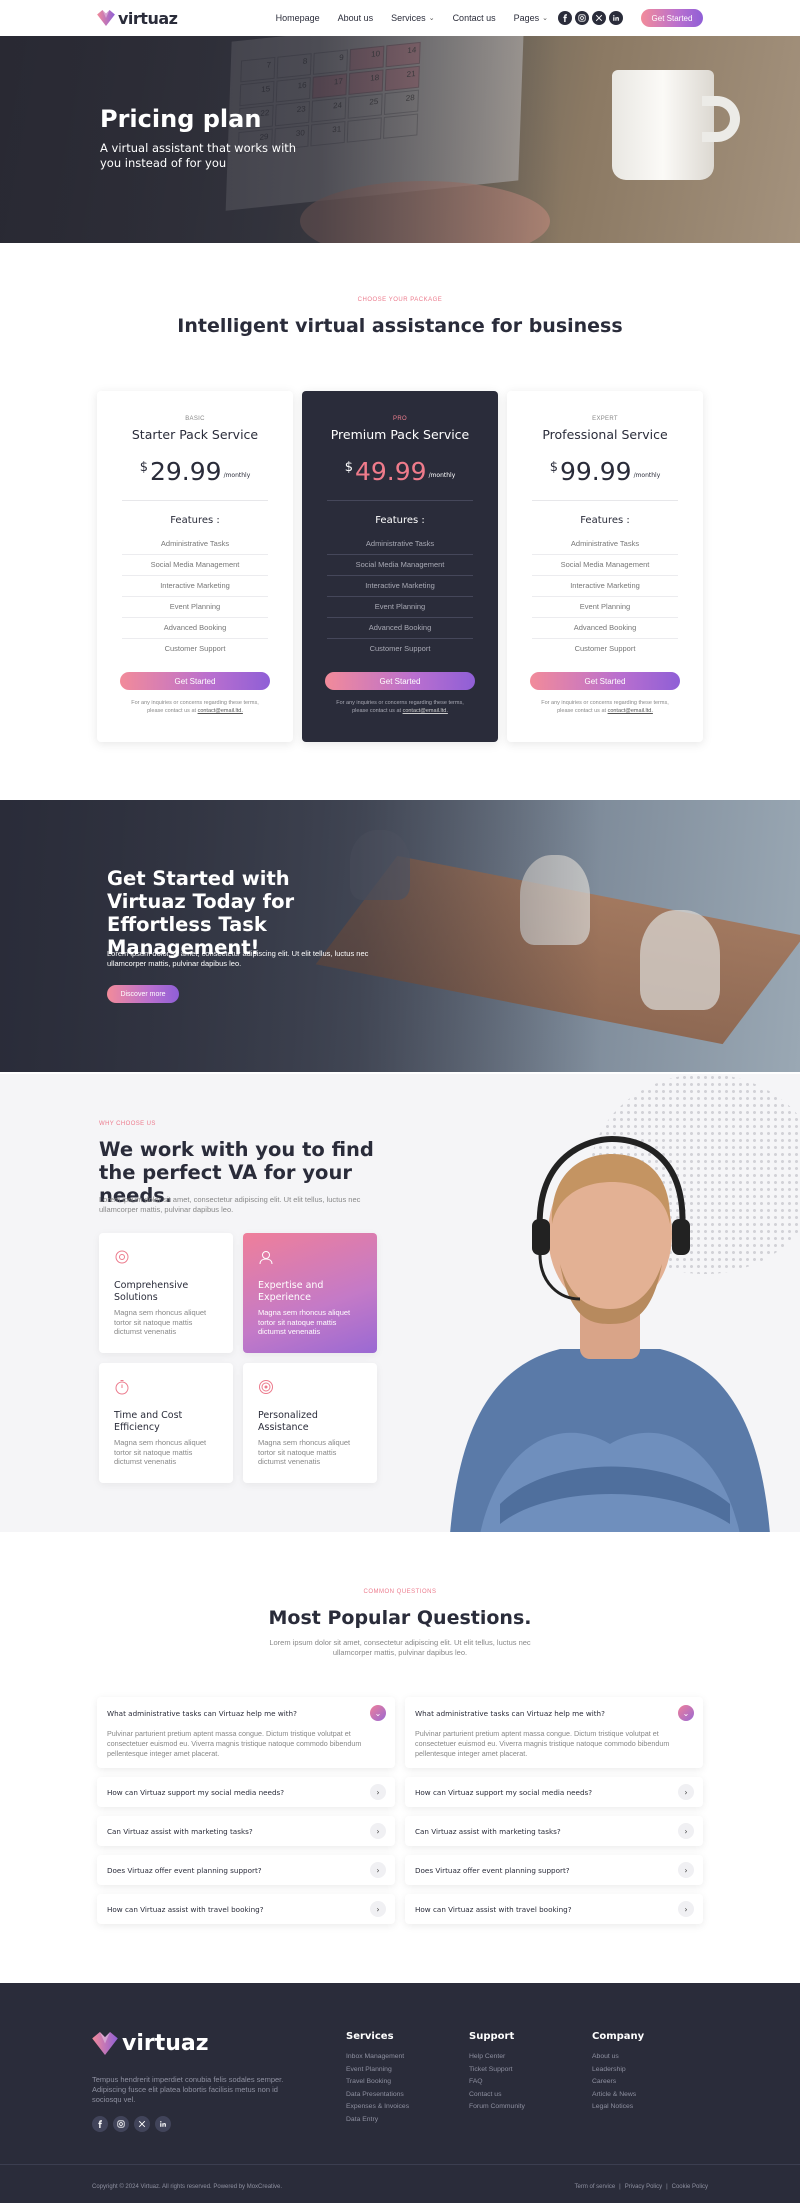  I want to click on pricing-title-bold: for business, so click(557, 326).